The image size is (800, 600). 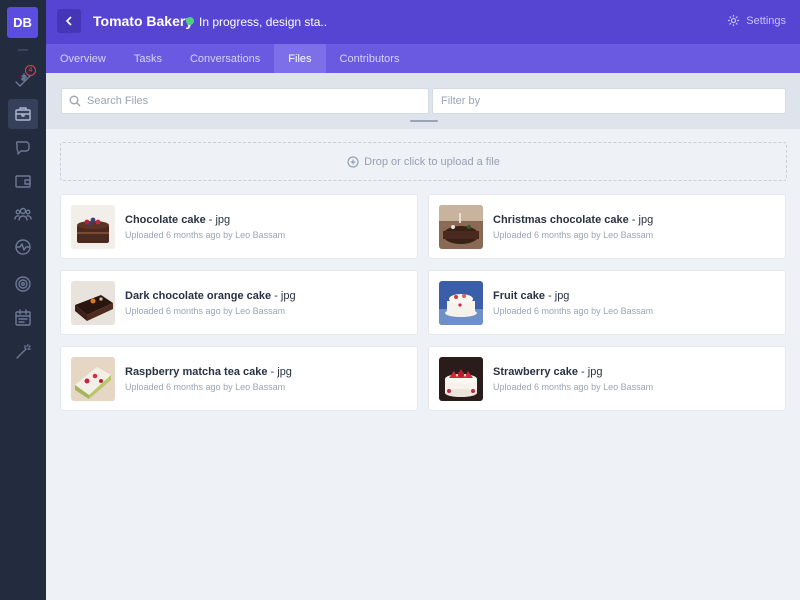 What do you see at coordinates (225, 58) in the screenshot?
I see `tab-conversations: Conversations` at bounding box center [225, 58].